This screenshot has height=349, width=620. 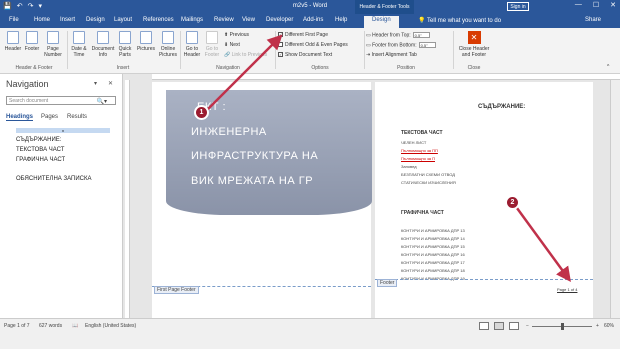 What do you see at coordinates (50, 326) in the screenshot?
I see `word-count: 627 words` at bounding box center [50, 326].